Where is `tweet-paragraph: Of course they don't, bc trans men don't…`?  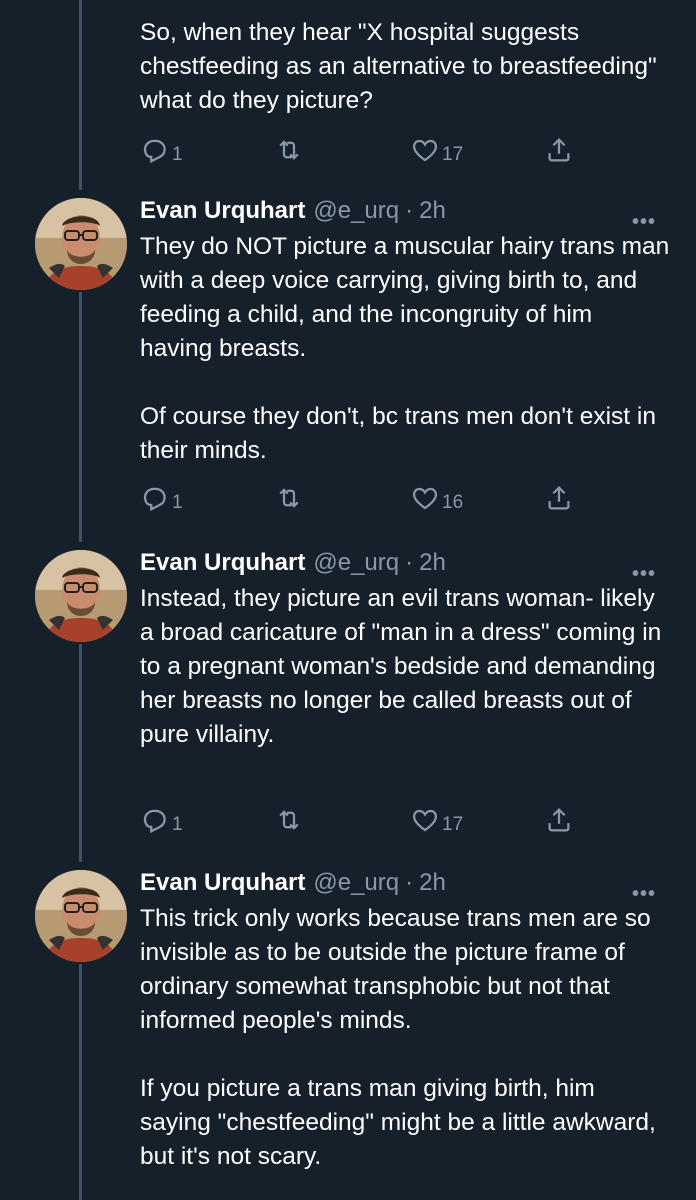
tweet-paragraph: Of course they don't, bc trans men don't… is located at coordinates (398, 433).